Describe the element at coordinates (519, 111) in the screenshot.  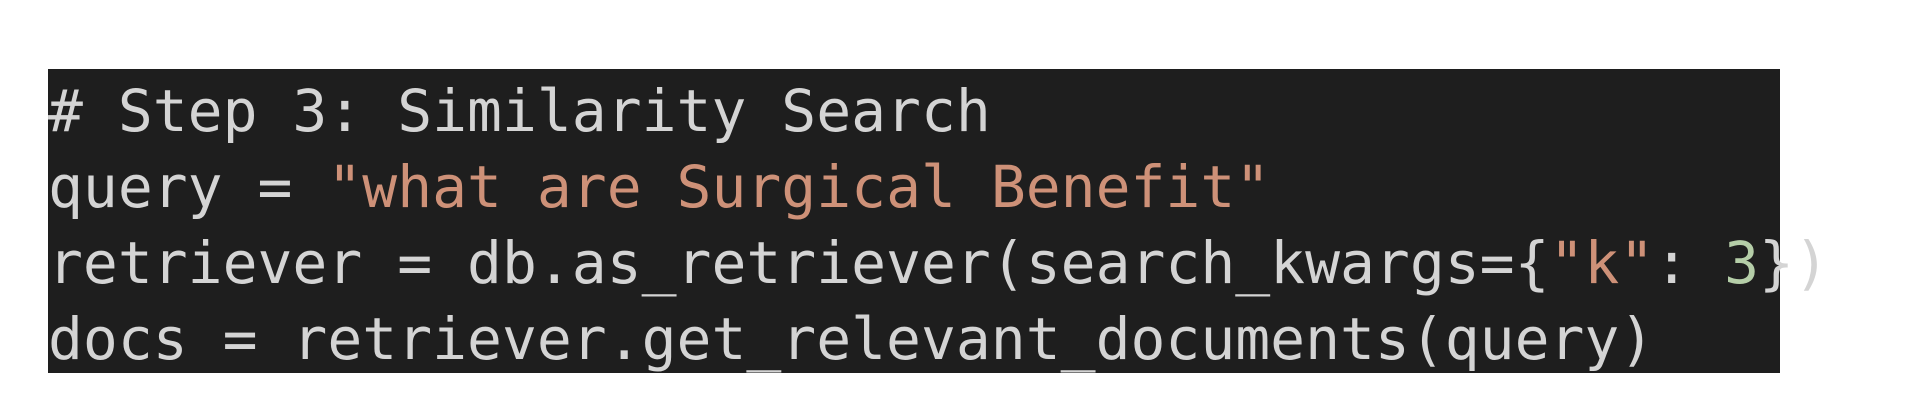
I see `comment-text: # Step 3: Similarity Search` at that location.